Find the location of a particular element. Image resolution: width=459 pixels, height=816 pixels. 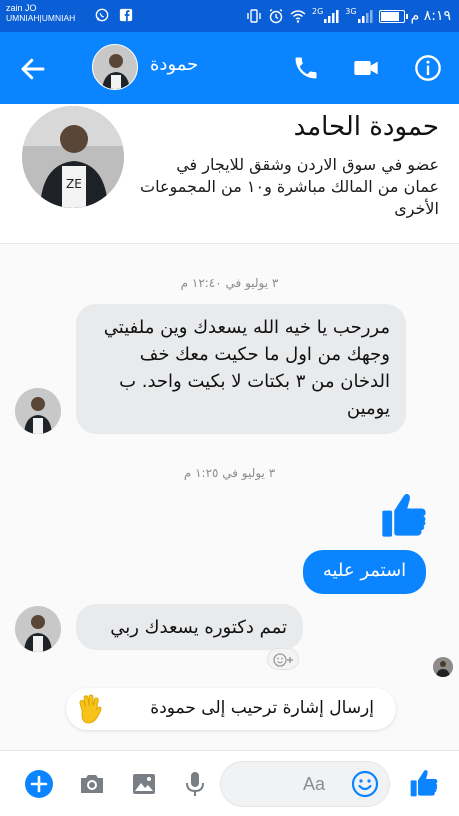

seen-indicator-avatar is located at coordinates (443, 667).